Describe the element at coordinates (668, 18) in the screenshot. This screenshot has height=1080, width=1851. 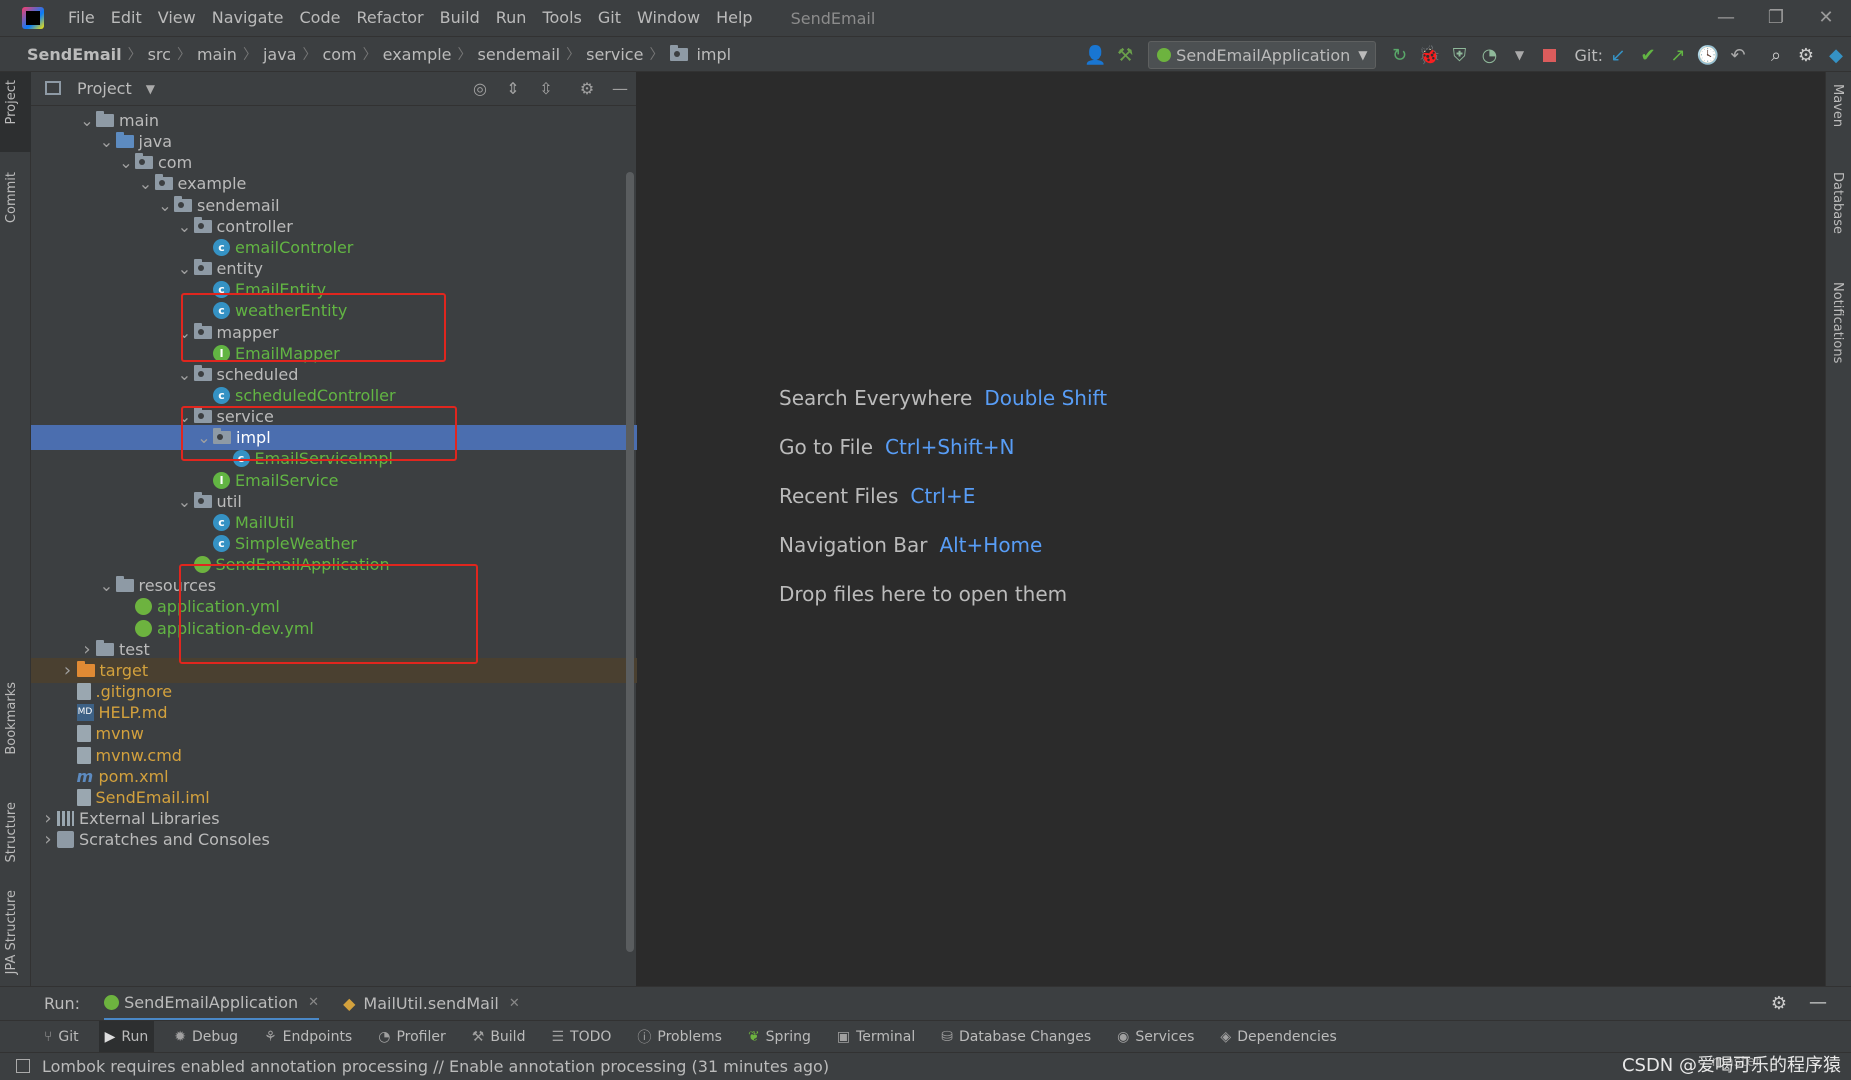
I see `menu-window: Window` at that location.